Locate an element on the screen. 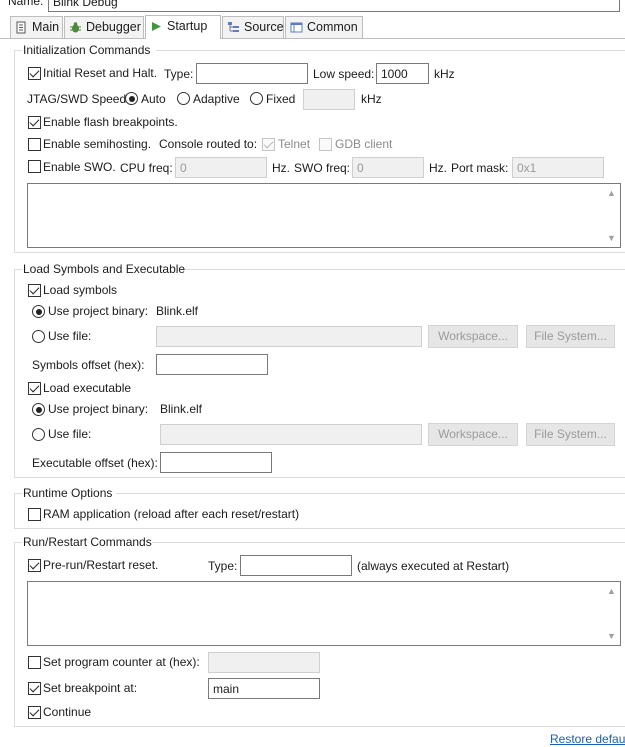  tab-debugger-label: Debugger is located at coordinates (113, 27).